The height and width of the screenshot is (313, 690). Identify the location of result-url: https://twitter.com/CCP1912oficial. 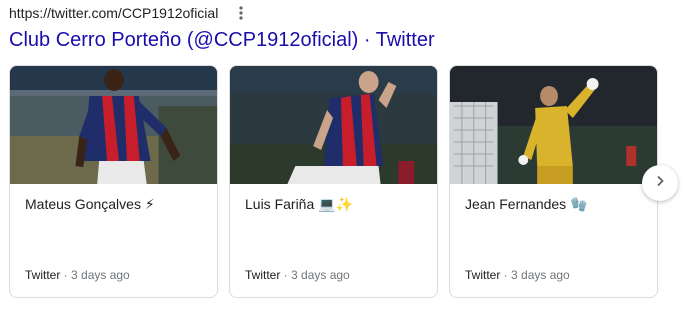
(114, 13).